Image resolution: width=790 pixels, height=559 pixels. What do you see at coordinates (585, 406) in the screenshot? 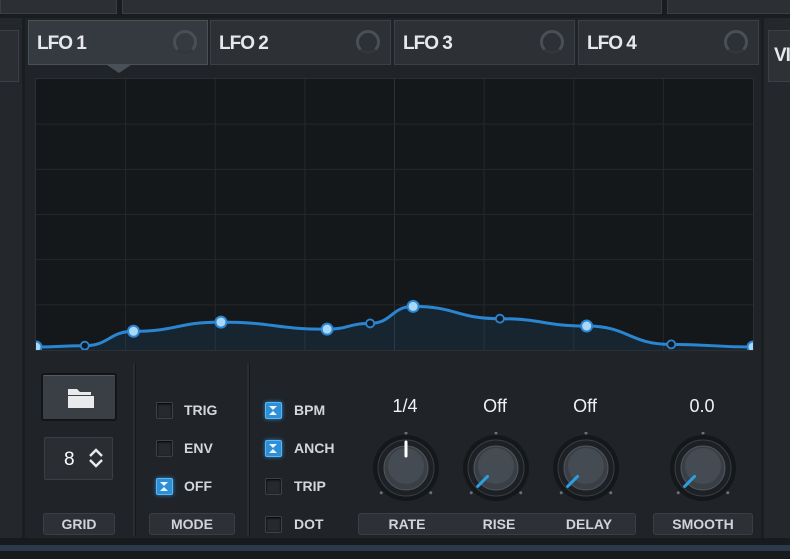
I see `delay-value: Off` at bounding box center [585, 406].